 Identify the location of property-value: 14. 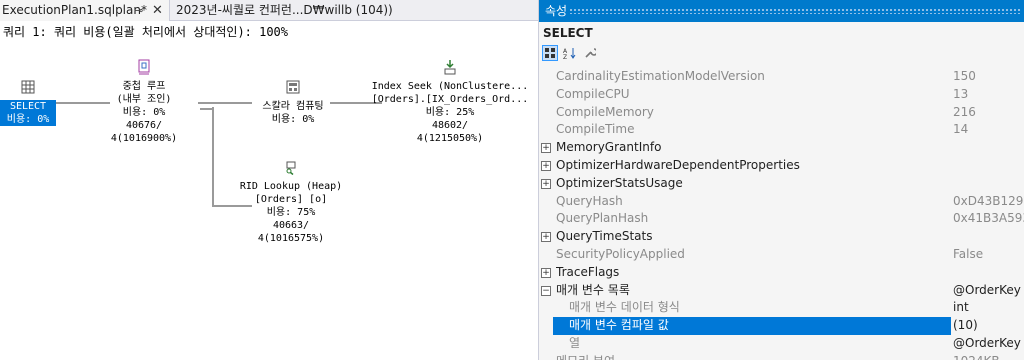
(988, 130).